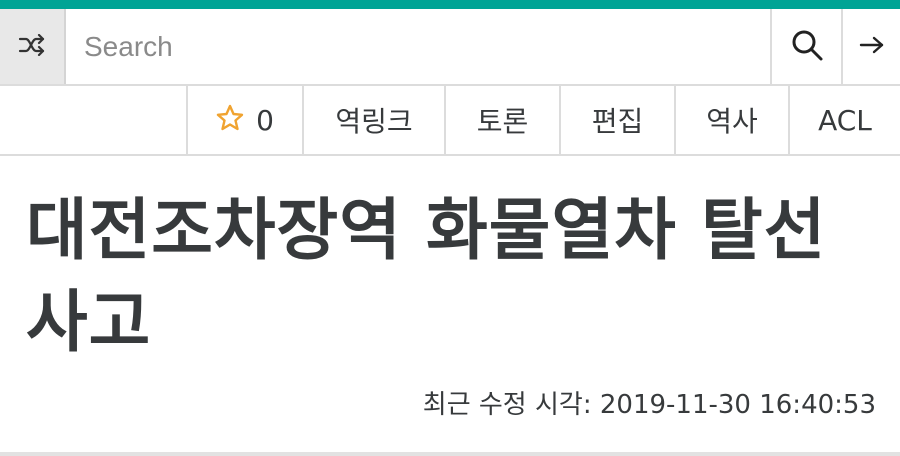 This screenshot has width=900, height=456. What do you see at coordinates (265, 120) in the screenshot?
I see `star-count: 0` at bounding box center [265, 120].